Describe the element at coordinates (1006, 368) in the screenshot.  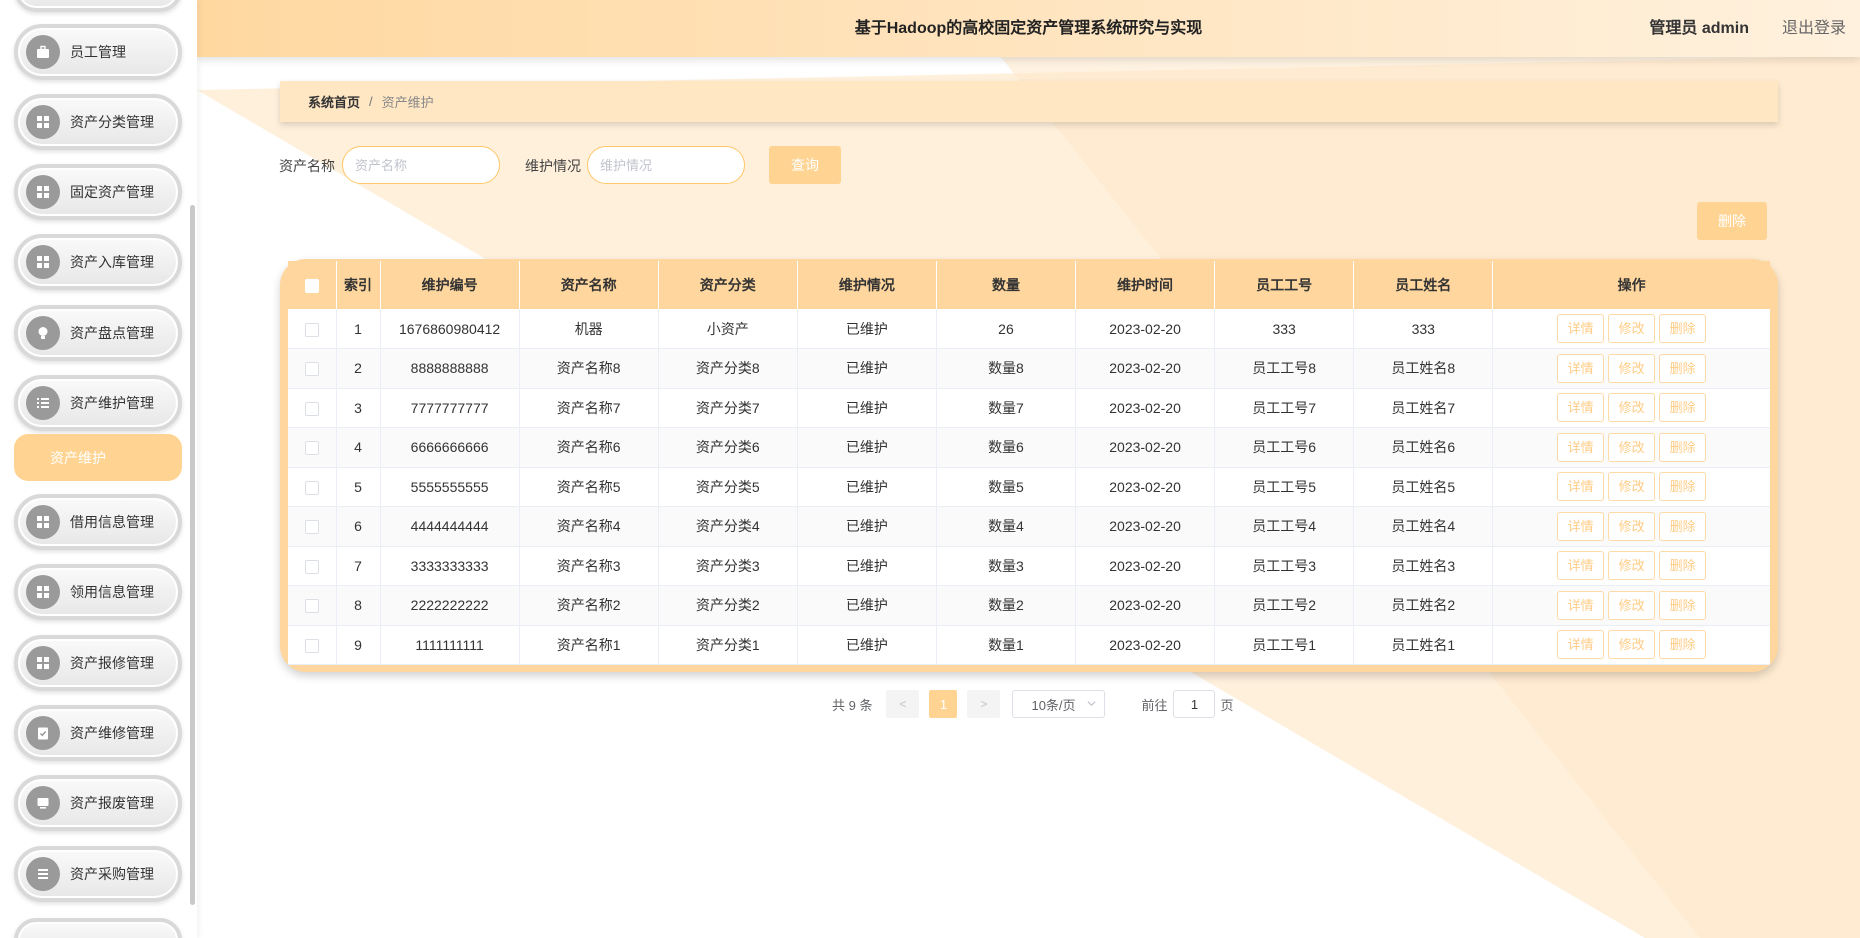
I see `quantity-cell: 数量8` at that location.